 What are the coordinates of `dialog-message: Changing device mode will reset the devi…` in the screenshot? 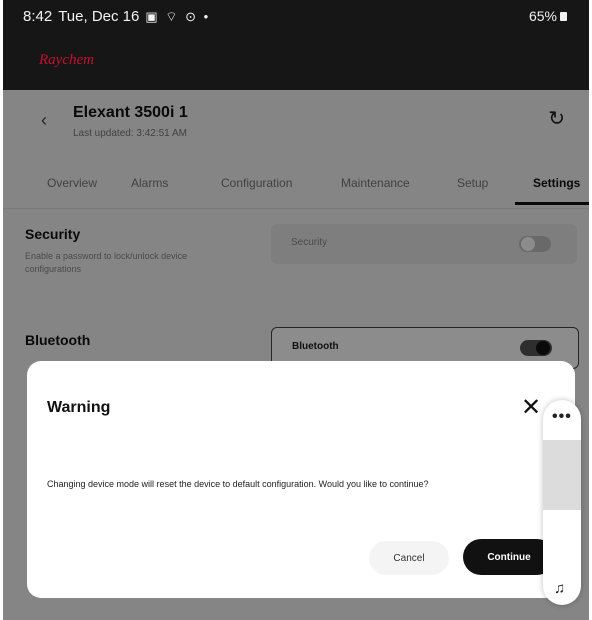 It's located at (238, 484).